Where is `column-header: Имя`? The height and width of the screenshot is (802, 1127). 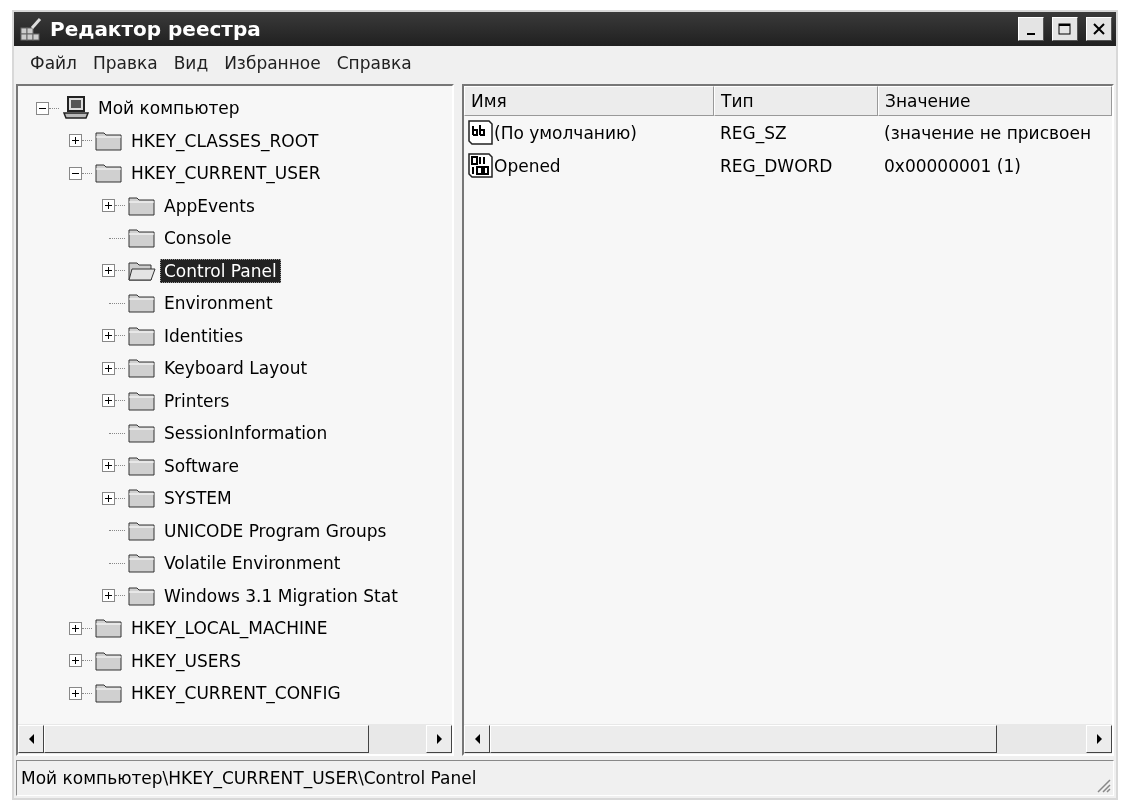
column-header: Имя is located at coordinates (589, 101).